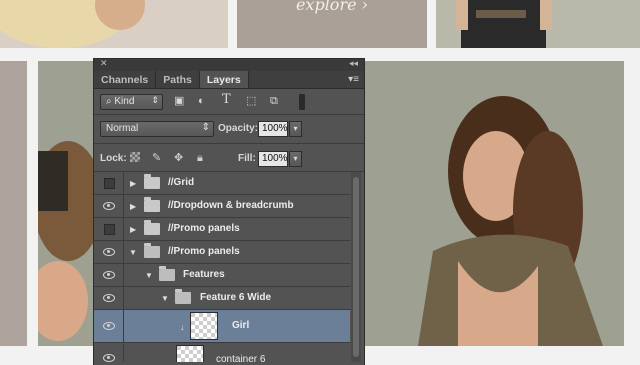  I want to click on blend-mode-value: Normal, so click(122, 128).